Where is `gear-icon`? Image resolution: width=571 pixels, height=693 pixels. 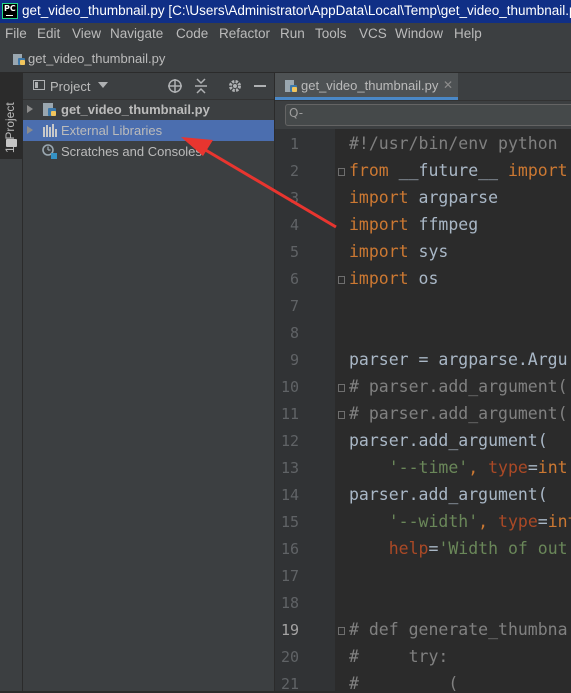 gear-icon is located at coordinates (235, 86).